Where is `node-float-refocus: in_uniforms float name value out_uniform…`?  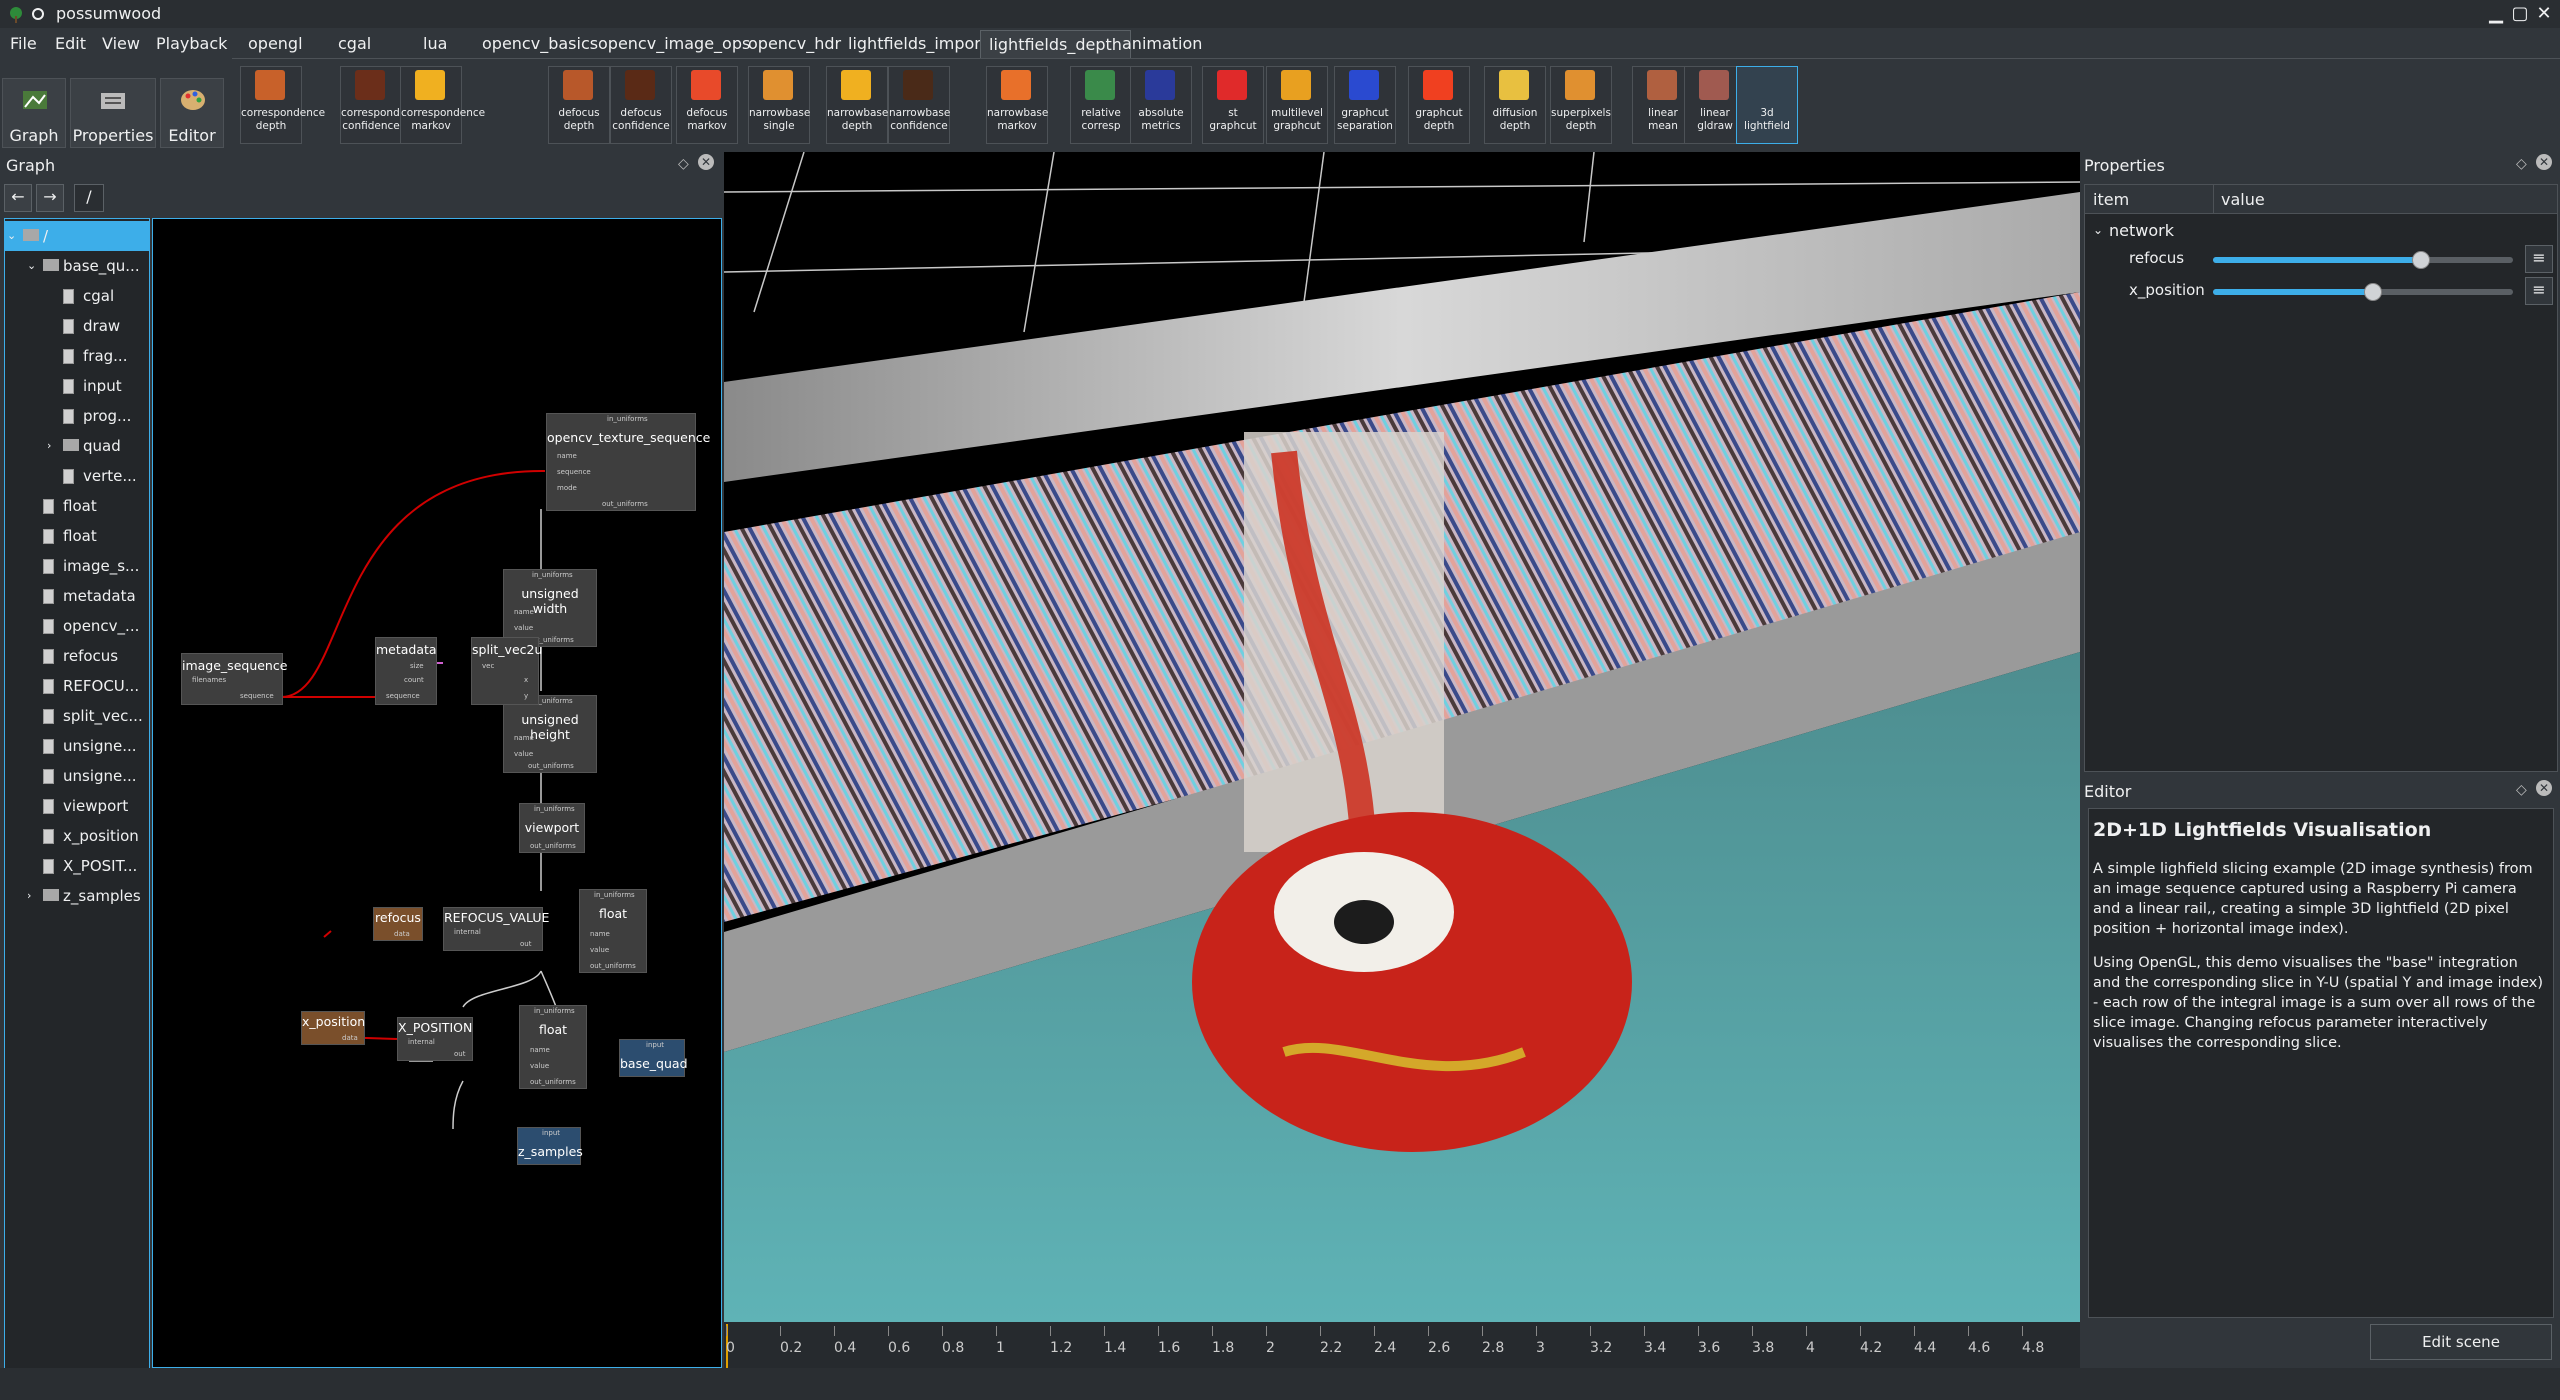
node-float-refocus: in_uniforms float name value out_uniform… is located at coordinates (613, 931).